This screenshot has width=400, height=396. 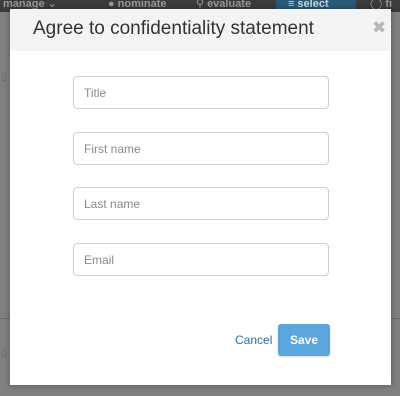 I want to click on cancel-button: Cancel, so click(x=253, y=340).